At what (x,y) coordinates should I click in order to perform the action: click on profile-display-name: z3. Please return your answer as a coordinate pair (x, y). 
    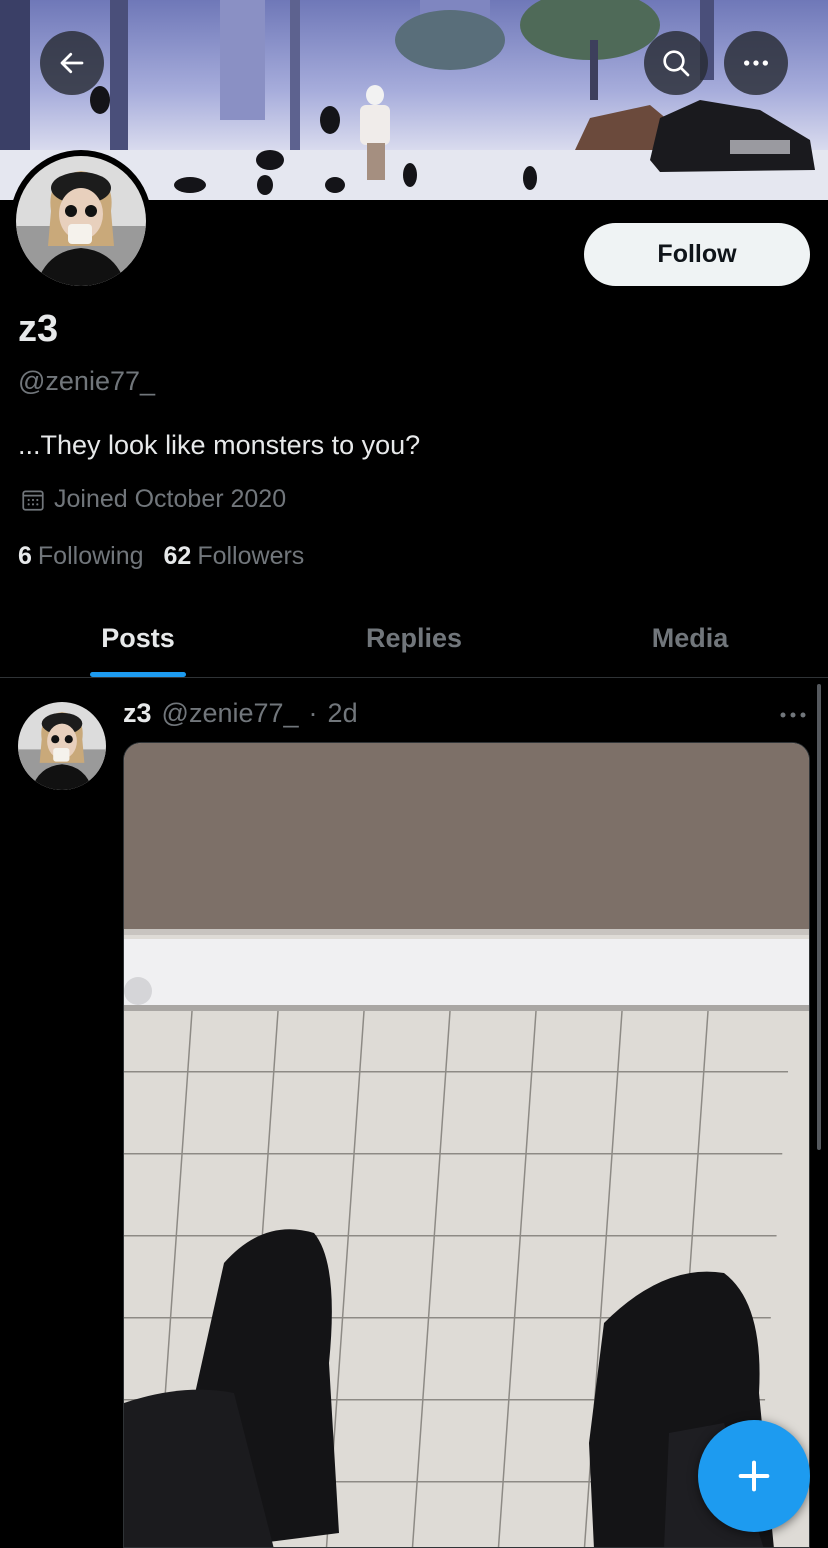
    Looking at the image, I should click on (38, 329).